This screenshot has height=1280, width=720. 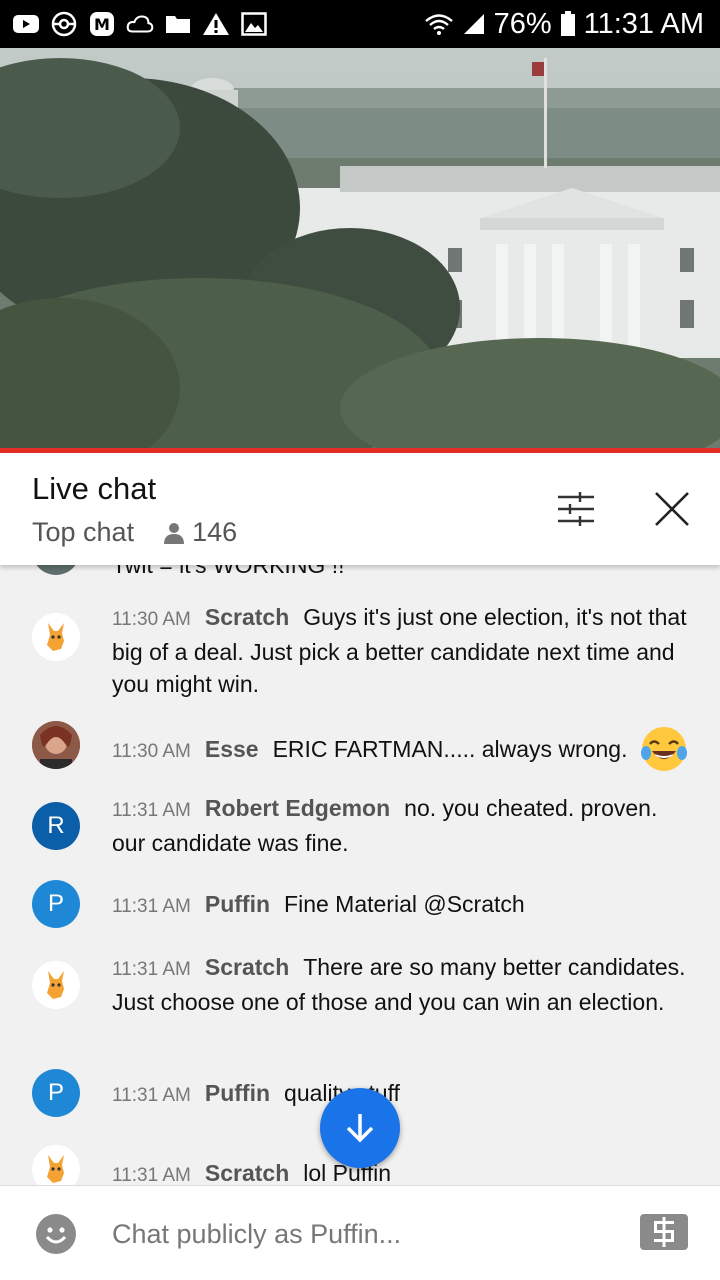 I want to click on status-bar: M 76% 11:31 AM, so click(x=360, y=24).